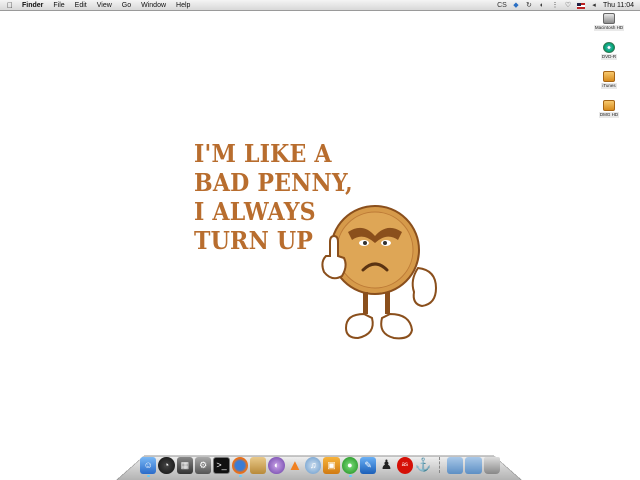  I want to click on menu-view: View, so click(104, 5).